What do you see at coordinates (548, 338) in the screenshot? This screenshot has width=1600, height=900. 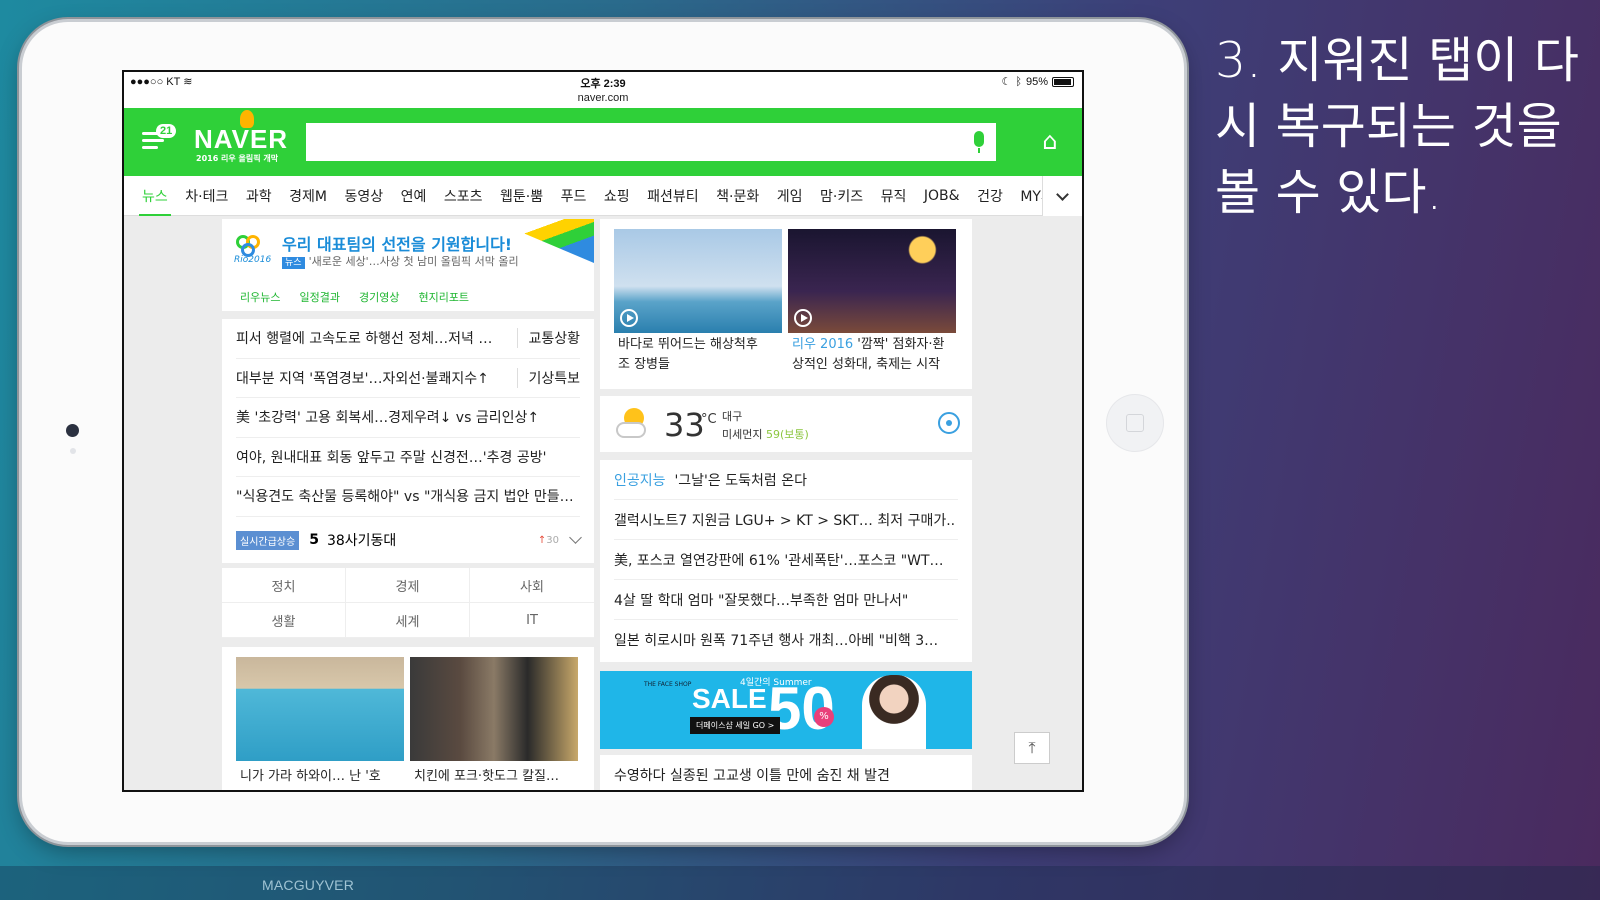 I see `headline-tag: 교통상황` at bounding box center [548, 338].